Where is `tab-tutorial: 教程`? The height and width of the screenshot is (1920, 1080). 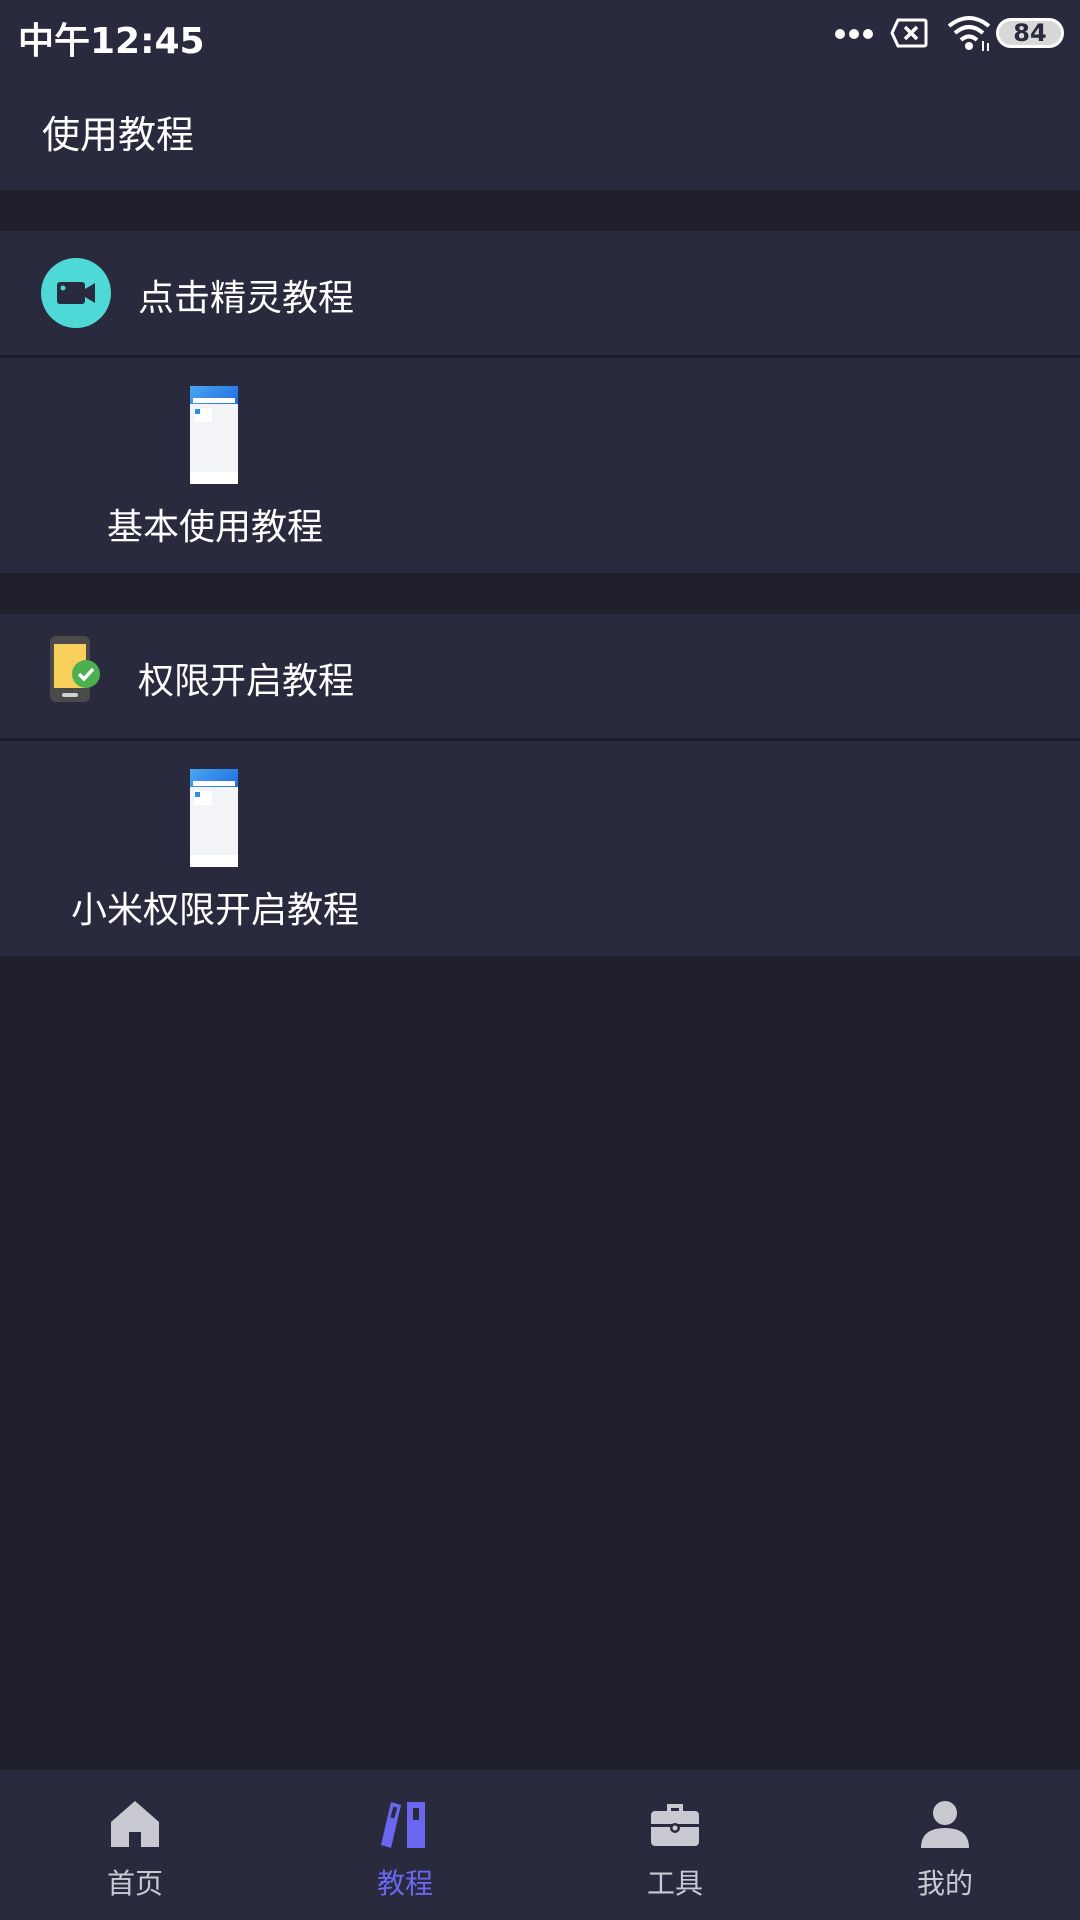 tab-tutorial: 教程 is located at coordinates (405, 1845).